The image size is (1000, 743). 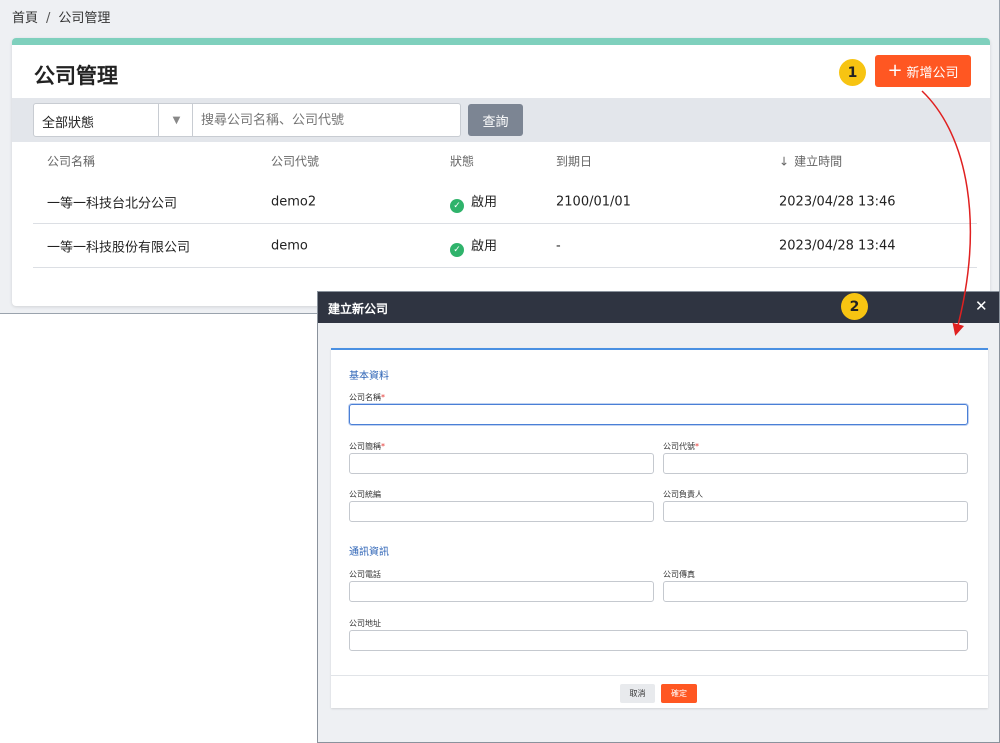 I want to click on arrow-down-icon: ↓, so click(x=784, y=161).